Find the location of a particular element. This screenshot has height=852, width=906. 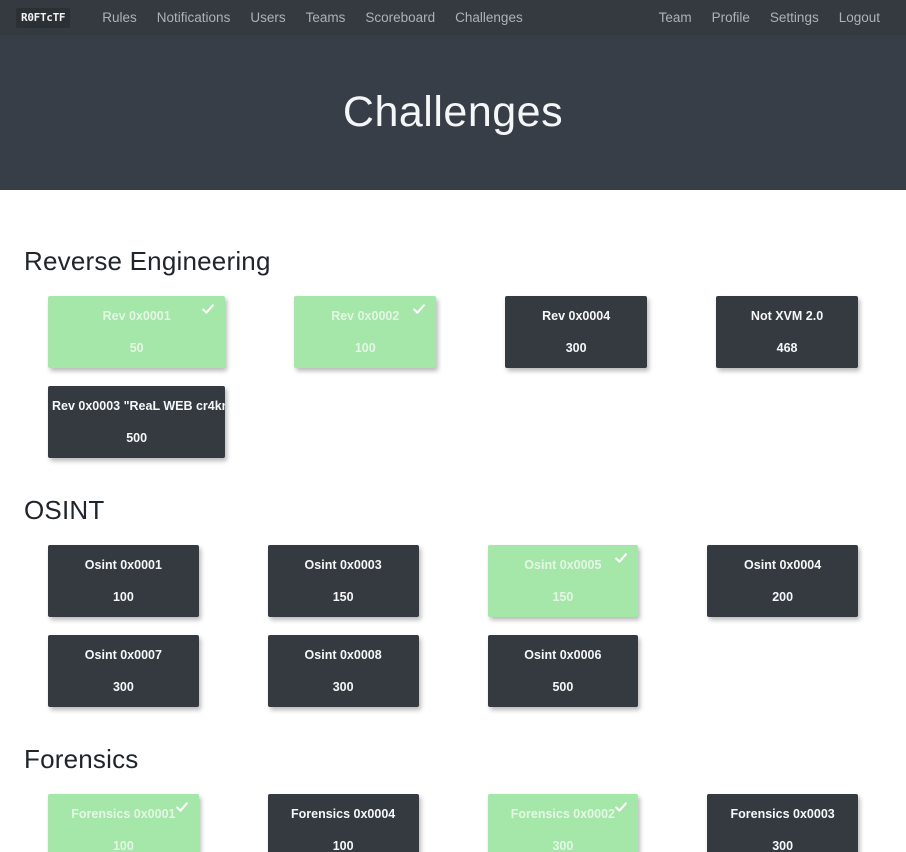

challenge-cell: Osint 0x0007 300 is located at coordinates (123, 671).